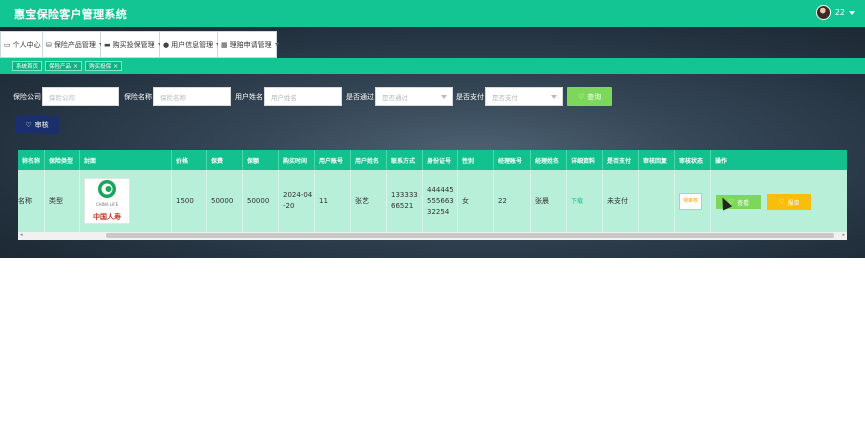 This screenshot has width=865, height=429. What do you see at coordinates (189, 160) in the screenshot?
I see `col-header: 价格` at bounding box center [189, 160].